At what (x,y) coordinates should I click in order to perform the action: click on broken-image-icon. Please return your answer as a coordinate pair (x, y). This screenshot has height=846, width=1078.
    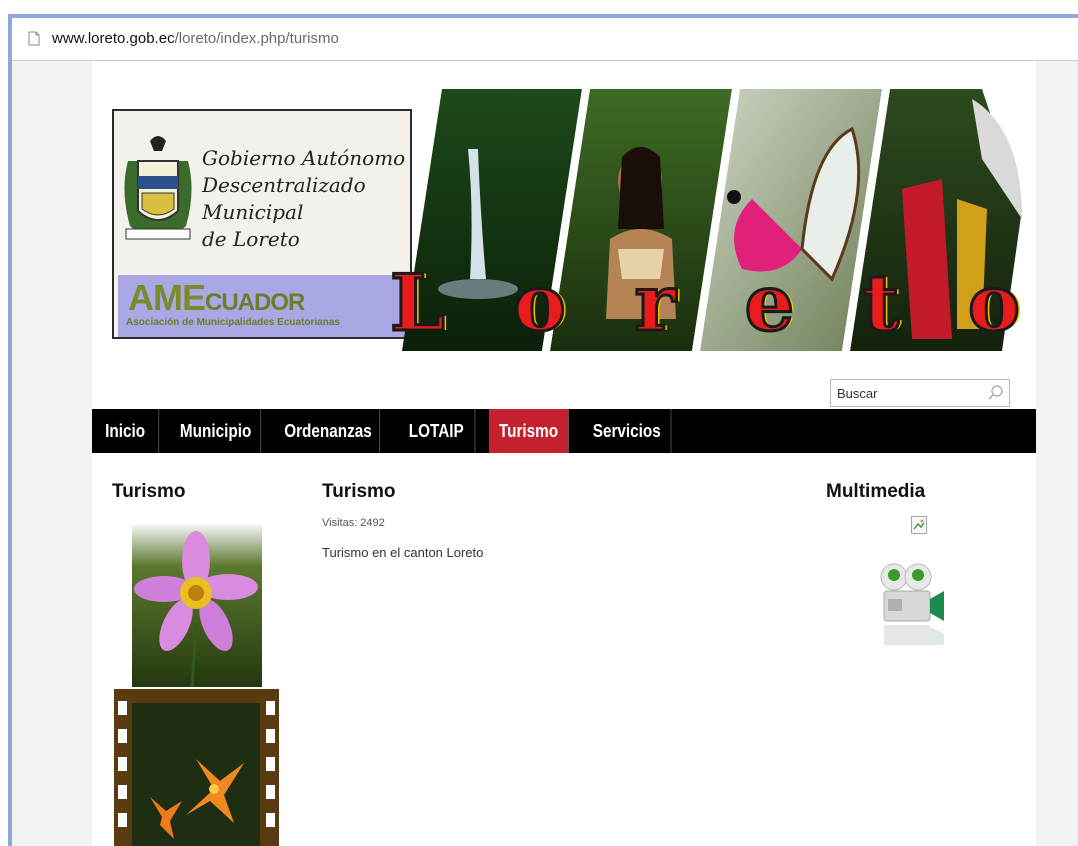
    Looking at the image, I should click on (919, 525).